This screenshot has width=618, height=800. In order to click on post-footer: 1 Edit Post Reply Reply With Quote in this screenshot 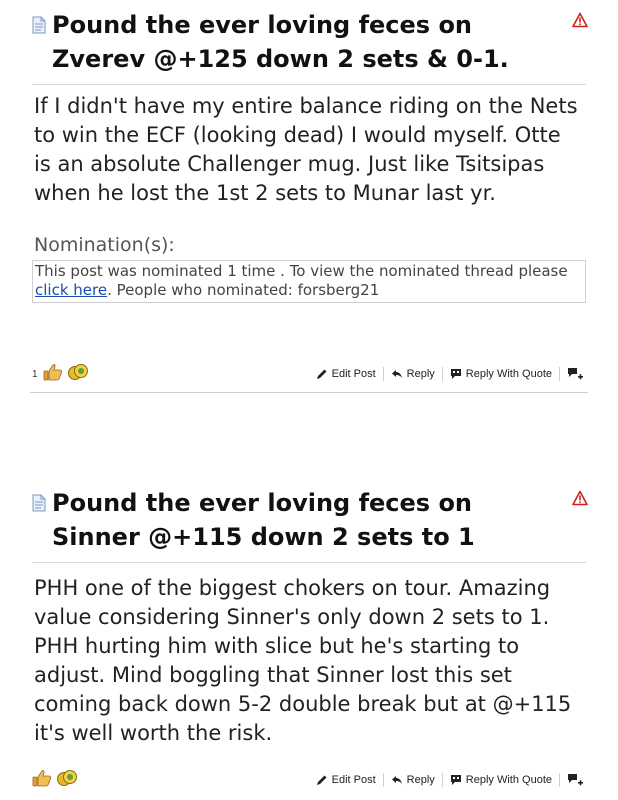, I will do `click(309, 374)`.